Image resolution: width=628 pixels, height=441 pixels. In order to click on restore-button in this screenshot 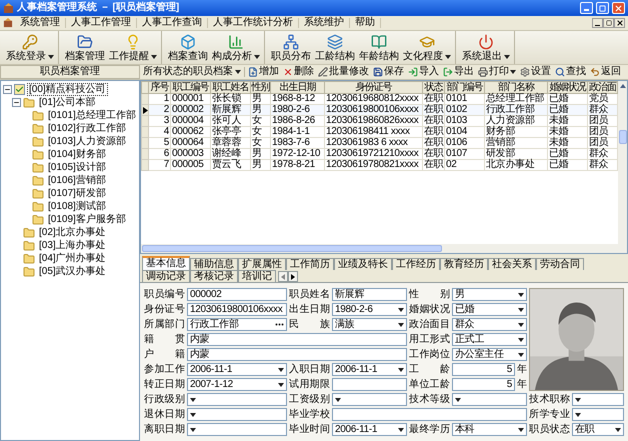, I will do `click(608, 23)`.